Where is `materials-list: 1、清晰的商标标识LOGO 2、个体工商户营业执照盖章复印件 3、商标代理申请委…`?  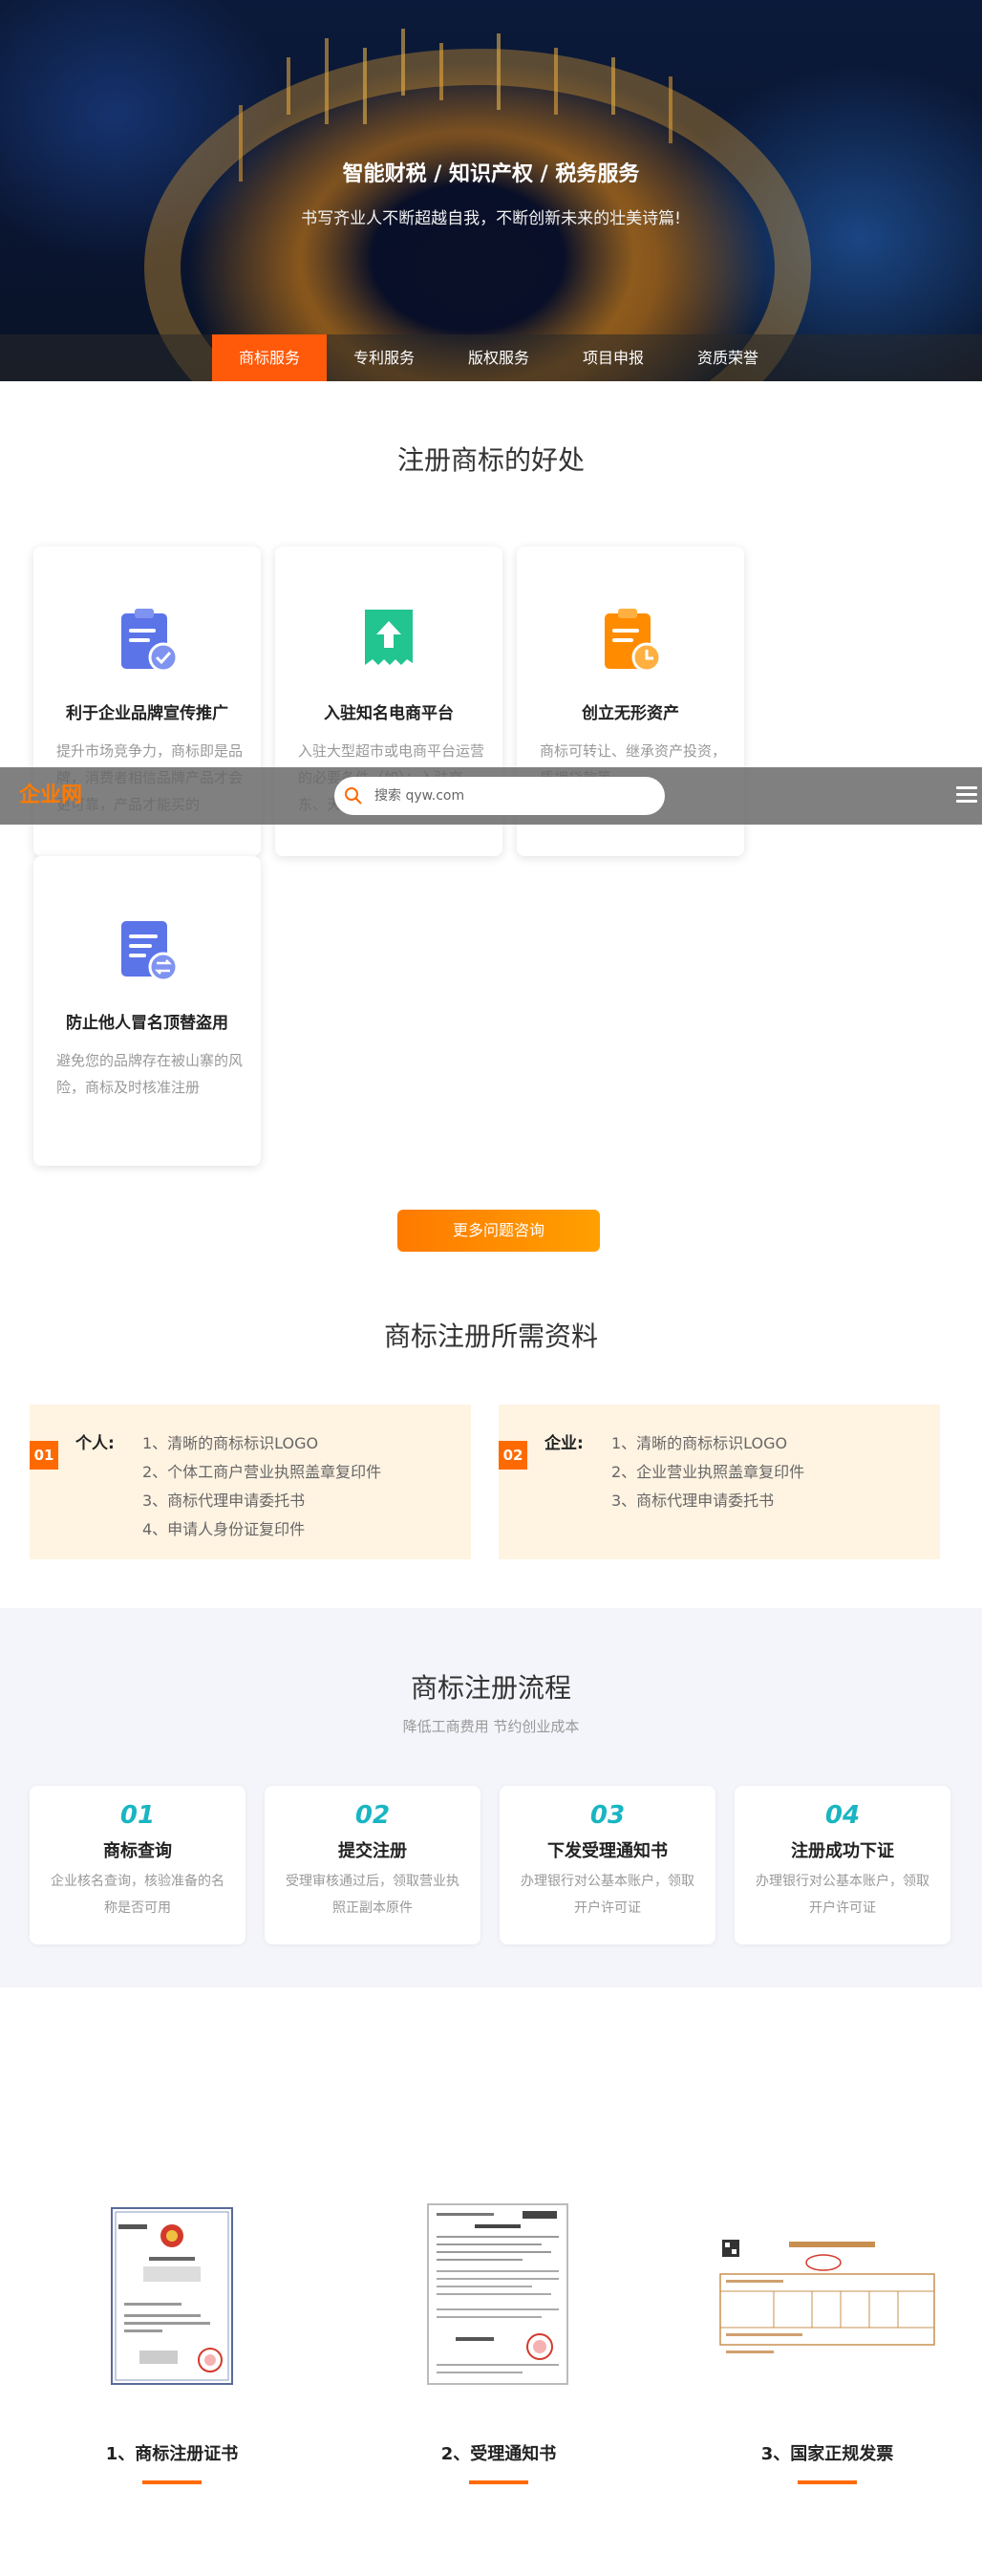 materials-list: 1、清晰的商标标识LOGO 2、个体工商户营业执照盖章复印件 3、商标代理申请委… is located at coordinates (261, 1486).